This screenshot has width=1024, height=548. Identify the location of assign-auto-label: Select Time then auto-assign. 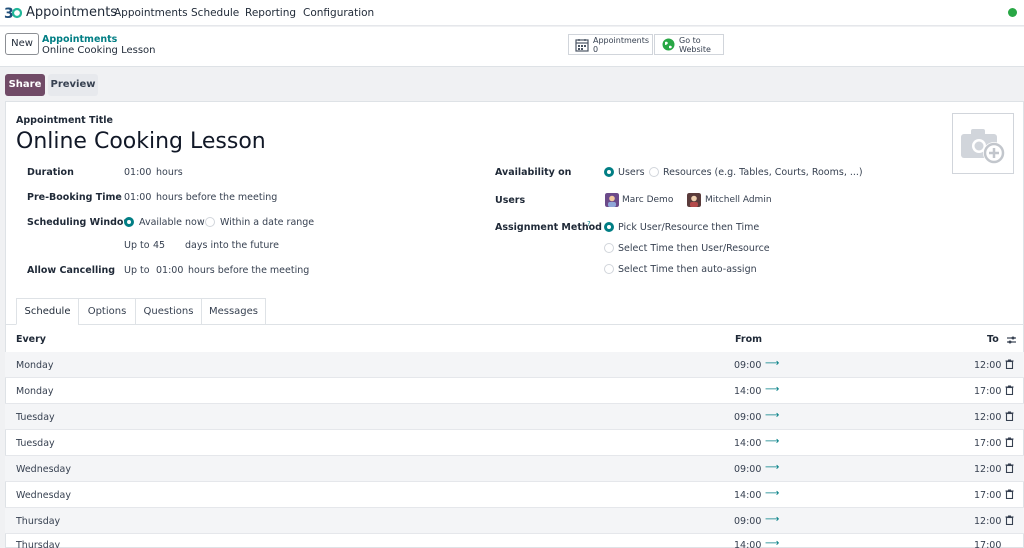
(687, 269).